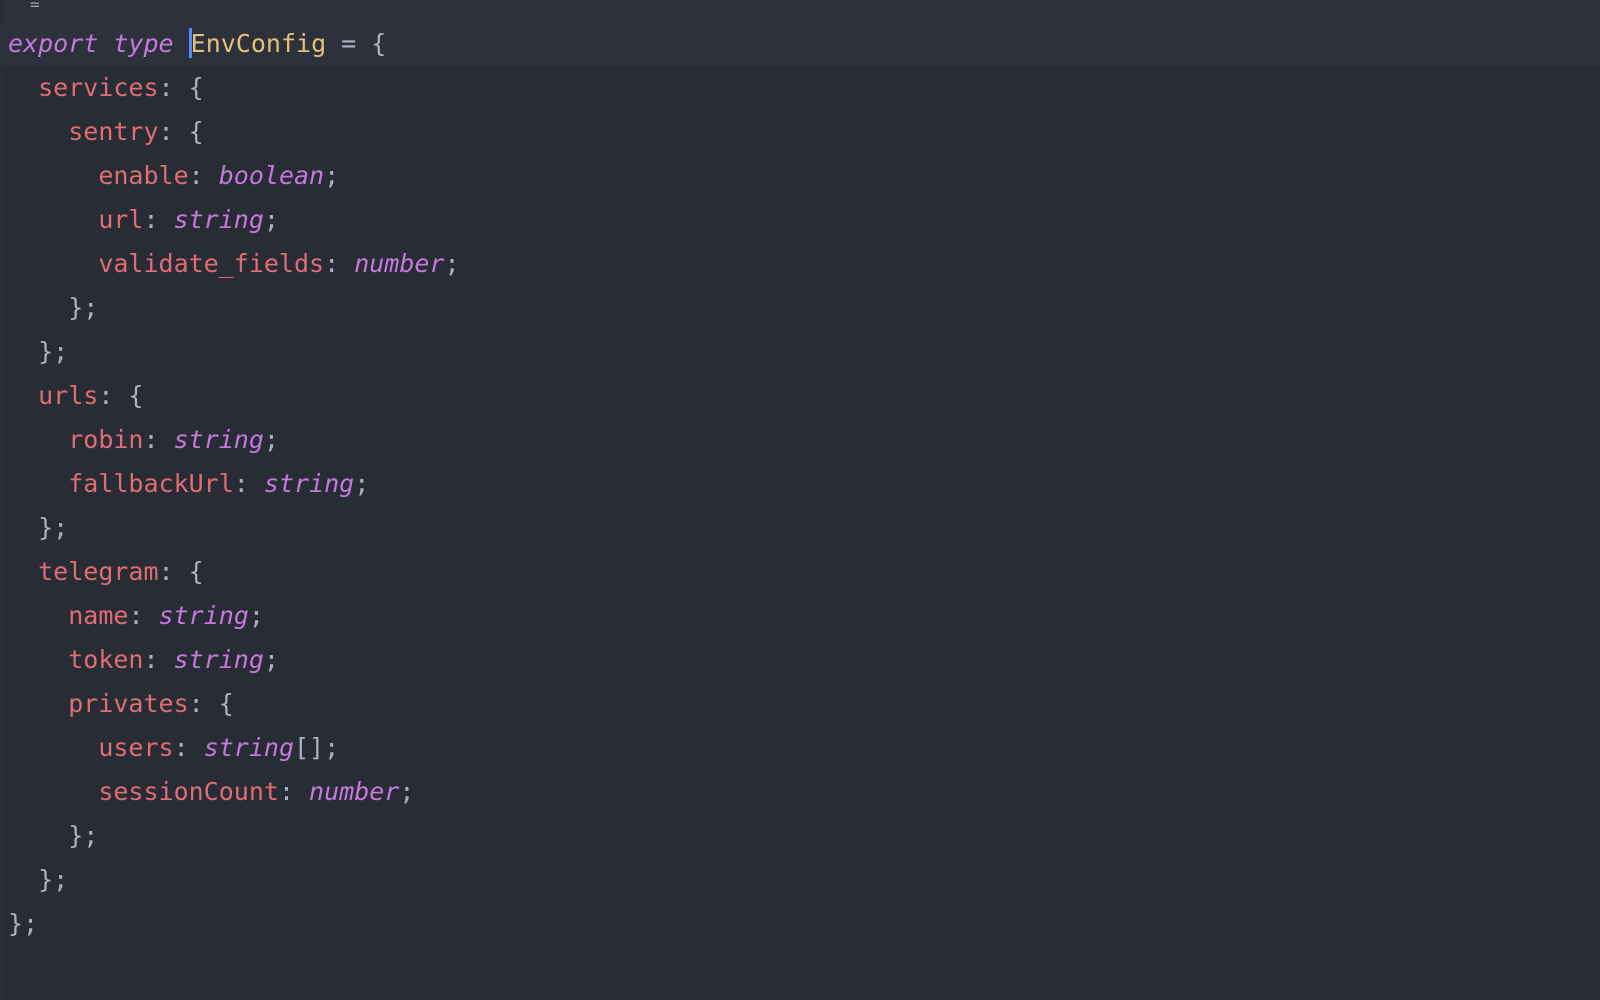 This screenshot has width=1600, height=1000. What do you see at coordinates (800, 44) in the screenshot?
I see `code-line: export type EnvConfig = {` at bounding box center [800, 44].